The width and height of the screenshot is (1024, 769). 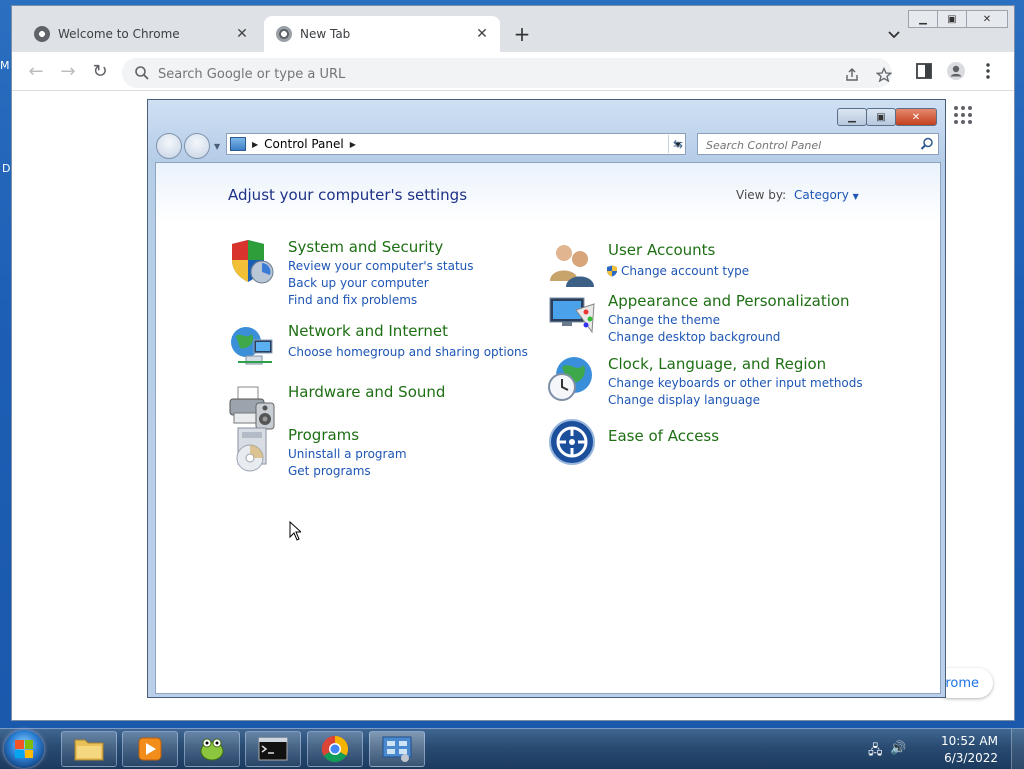 I want to click on forward-button, so click(x=197, y=146).